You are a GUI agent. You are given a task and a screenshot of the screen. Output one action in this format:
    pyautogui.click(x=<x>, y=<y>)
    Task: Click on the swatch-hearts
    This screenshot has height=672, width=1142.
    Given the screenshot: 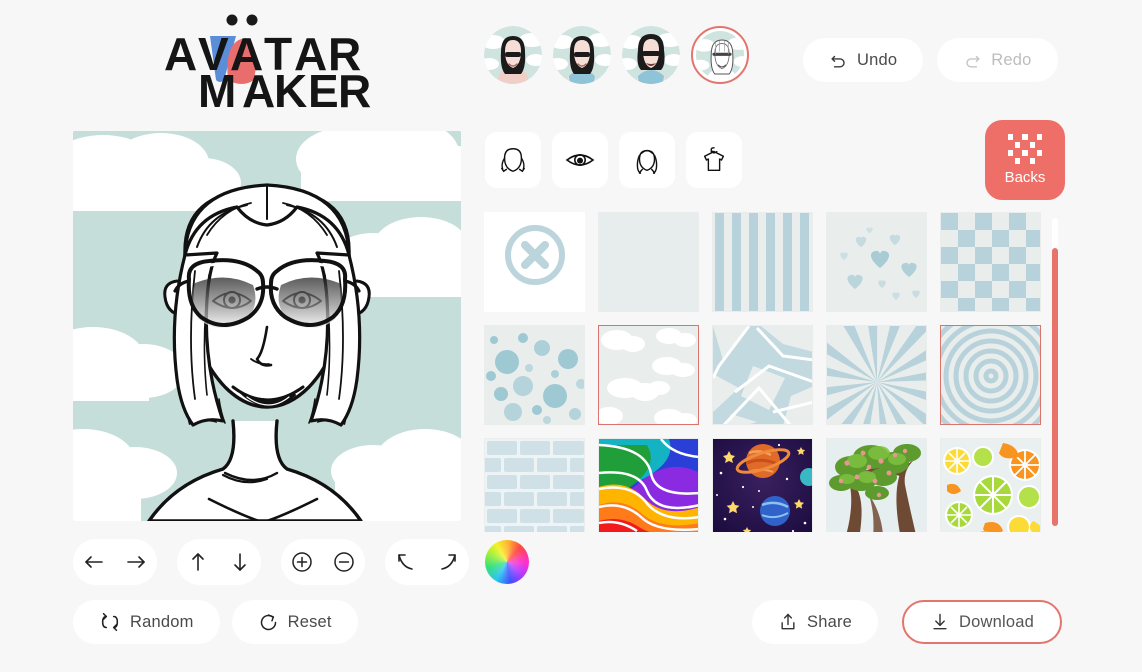 What is the action you would take?
    pyautogui.click(x=876, y=262)
    